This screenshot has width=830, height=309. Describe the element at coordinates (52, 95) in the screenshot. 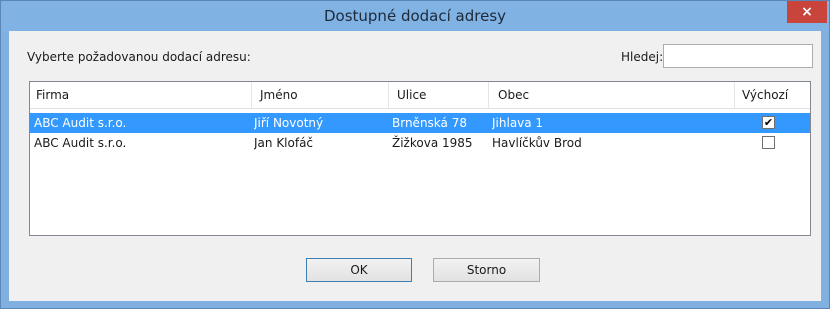

I see `column-header-firma: Firma` at that location.